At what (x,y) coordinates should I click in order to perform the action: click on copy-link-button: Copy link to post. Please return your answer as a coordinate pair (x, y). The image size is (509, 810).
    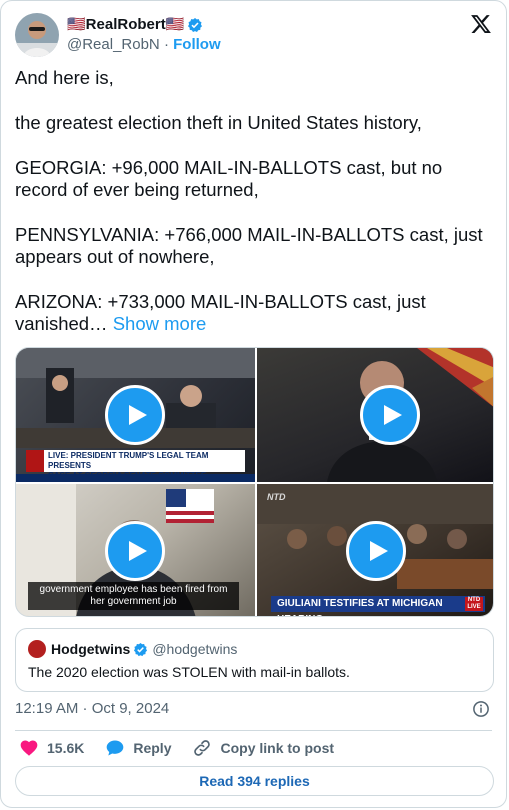
    Looking at the image, I should click on (263, 748).